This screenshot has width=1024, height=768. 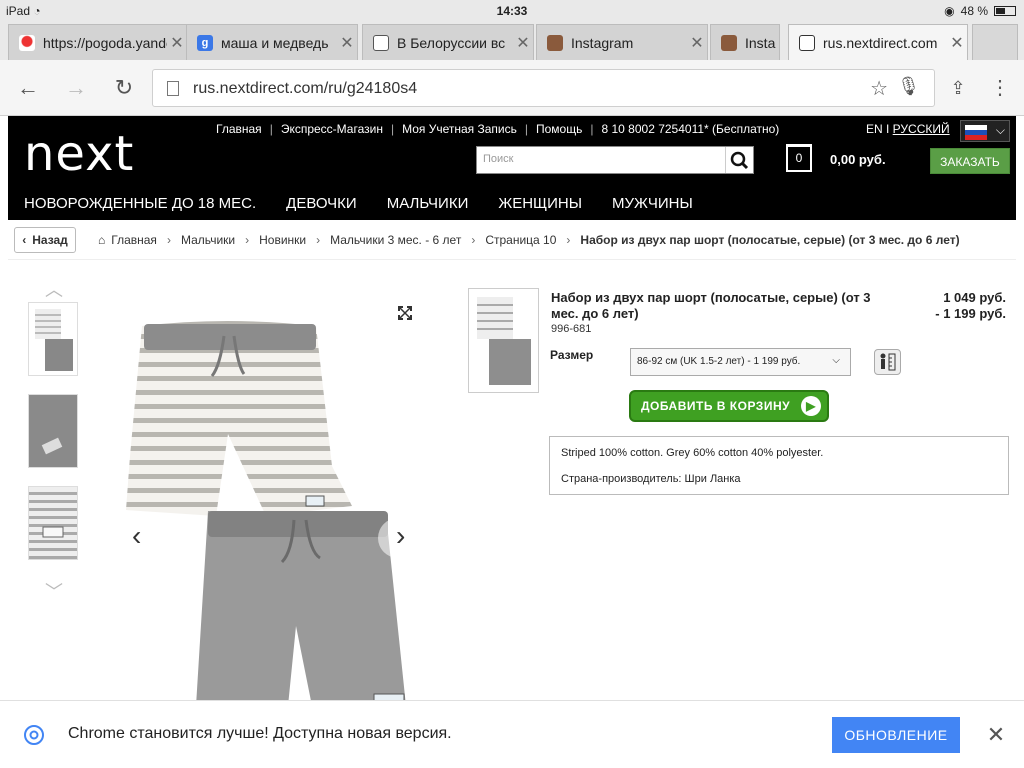 I want to click on size-label: Размер, so click(x=572, y=355).